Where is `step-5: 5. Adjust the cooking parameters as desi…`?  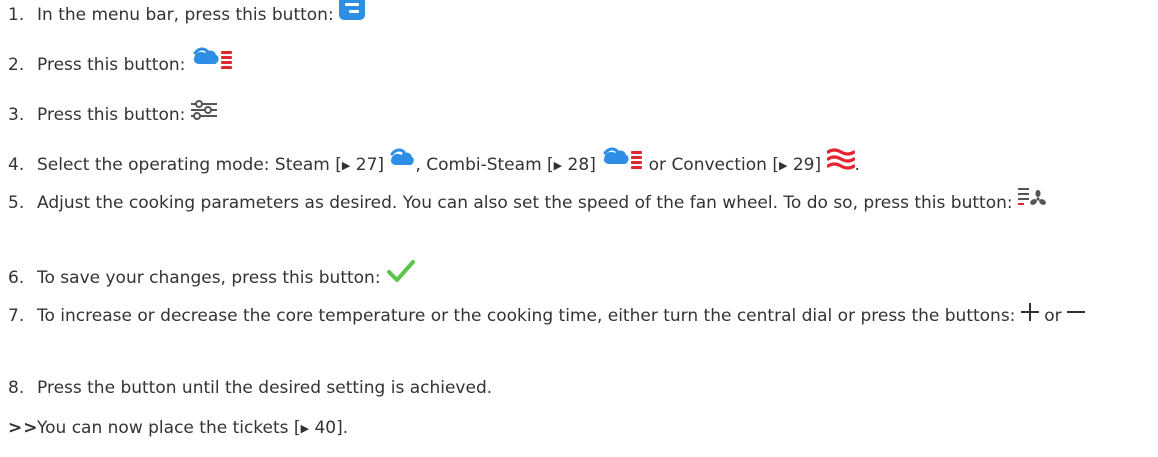
step-5: 5. Adjust the cooking parameters as desi… is located at coordinates (577, 203).